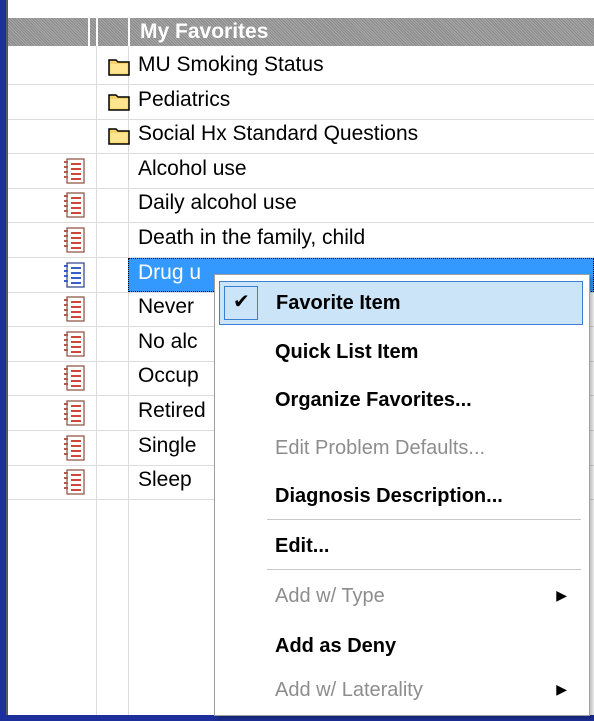 This screenshot has width=594, height=721. Describe the element at coordinates (401, 647) in the screenshot. I see `menu-item-add-as-deny: Add as Deny` at that location.